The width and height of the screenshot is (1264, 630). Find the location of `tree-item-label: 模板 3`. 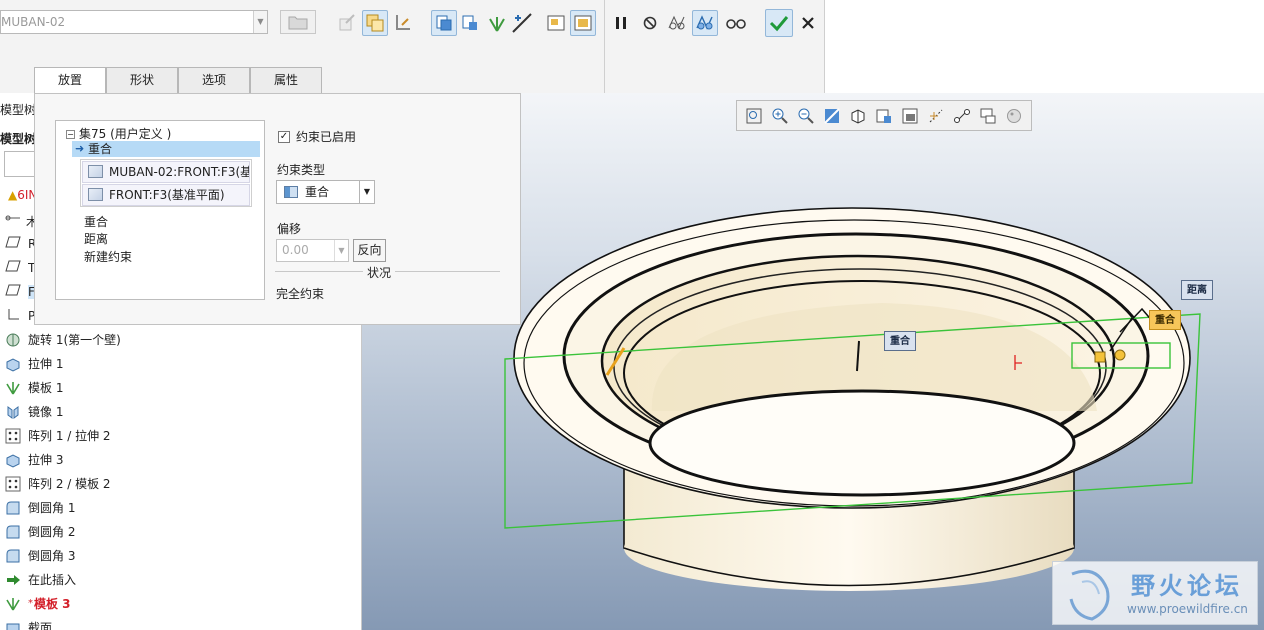

tree-item-label: 模板 3 is located at coordinates (52, 604).